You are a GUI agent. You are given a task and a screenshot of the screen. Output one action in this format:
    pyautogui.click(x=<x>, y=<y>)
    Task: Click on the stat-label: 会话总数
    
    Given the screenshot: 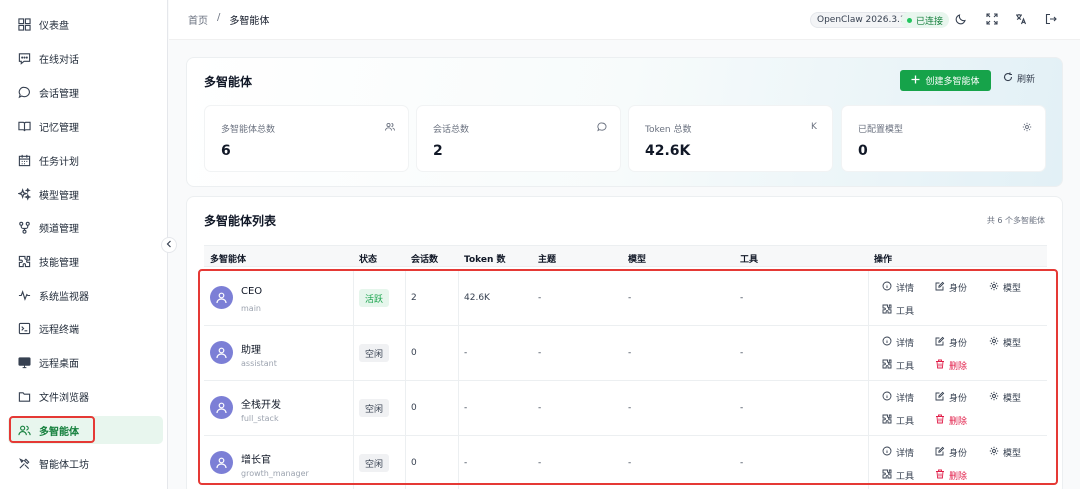 What is the action you would take?
    pyautogui.click(x=451, y=130)
    